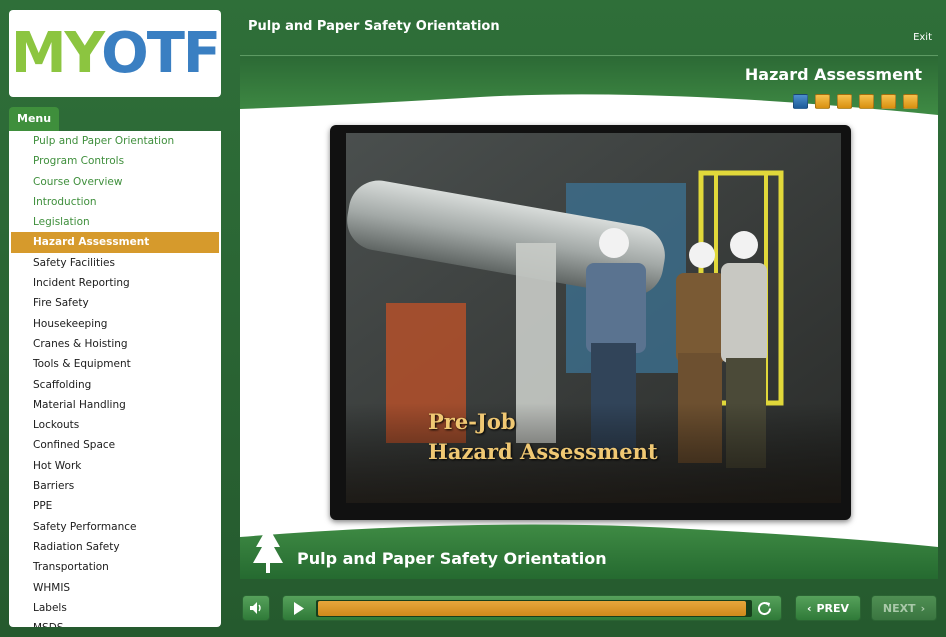 This screenshot has width=946, height=637. I want to click on course-title: Pulp and Paper Safety Orientation, so click(374, 26).